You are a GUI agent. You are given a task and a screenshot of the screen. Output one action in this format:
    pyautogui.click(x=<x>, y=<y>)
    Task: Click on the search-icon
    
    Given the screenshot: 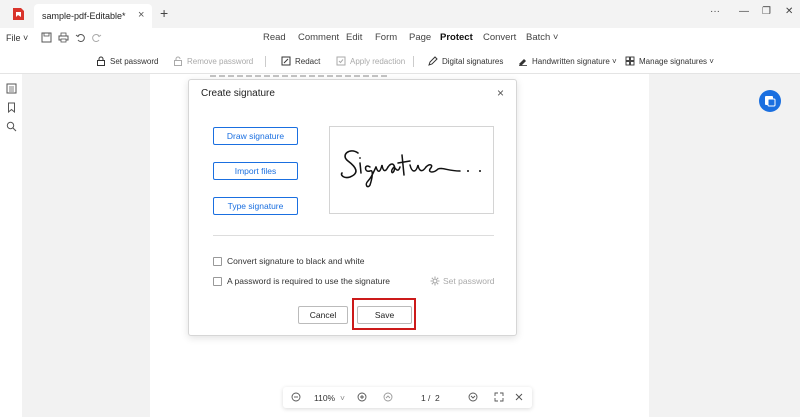 What is the action you would take?
    pyautogui.click(x=11, y=126)
    